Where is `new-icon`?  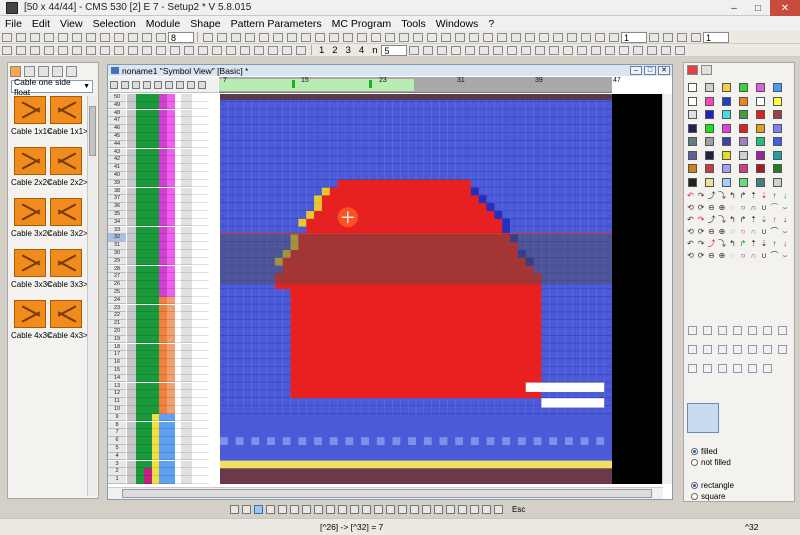 new-icon is located at coordinates (7, 37).